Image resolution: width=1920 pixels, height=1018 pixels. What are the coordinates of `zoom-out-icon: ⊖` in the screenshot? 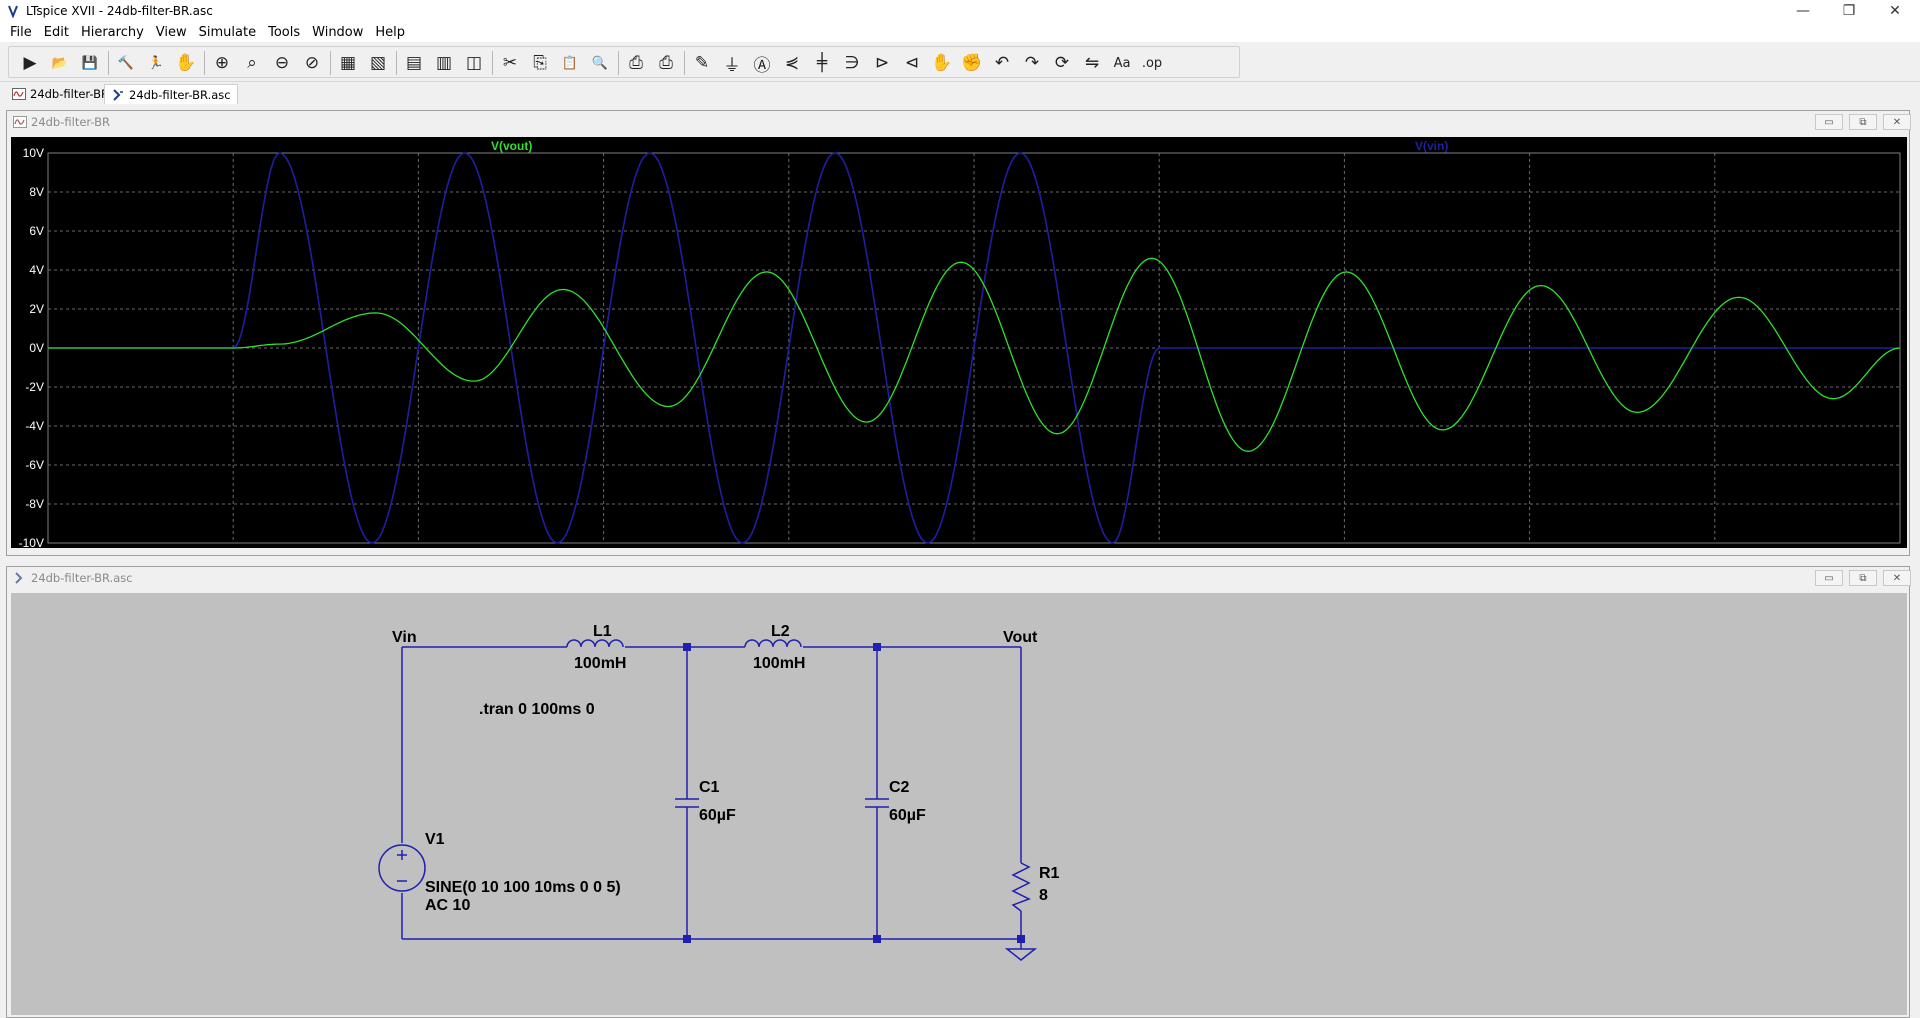 It's located at (282, 63).